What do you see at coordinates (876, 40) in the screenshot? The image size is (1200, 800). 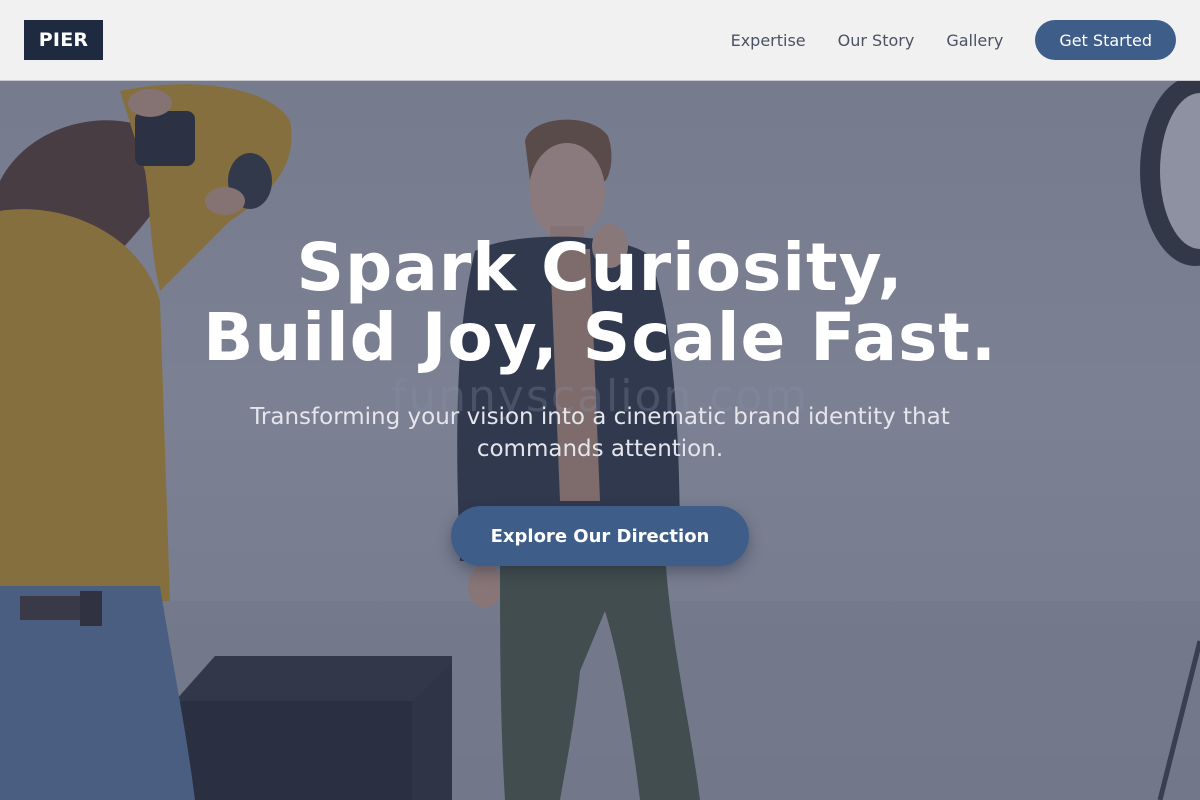 I see `nav-link-our-story: Our Story` at bounding box center [876, 40].